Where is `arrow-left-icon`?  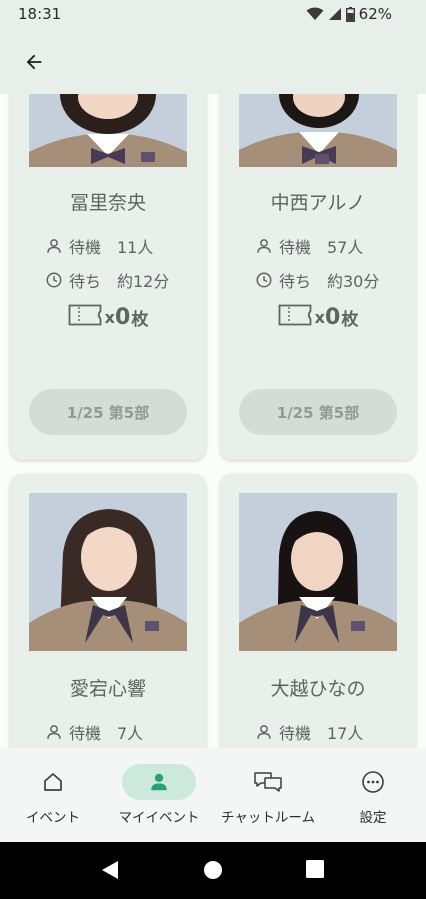
arrow-left-icon is located at coordinates (34, 62).